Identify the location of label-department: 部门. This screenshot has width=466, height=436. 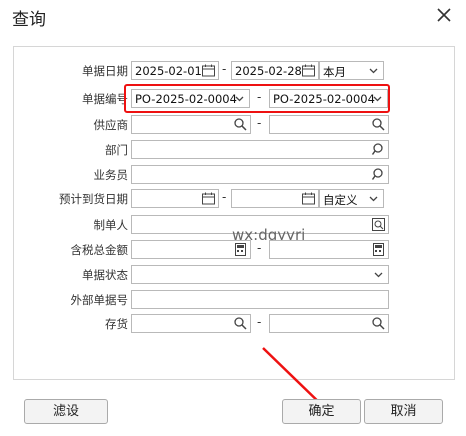
(116, 150).